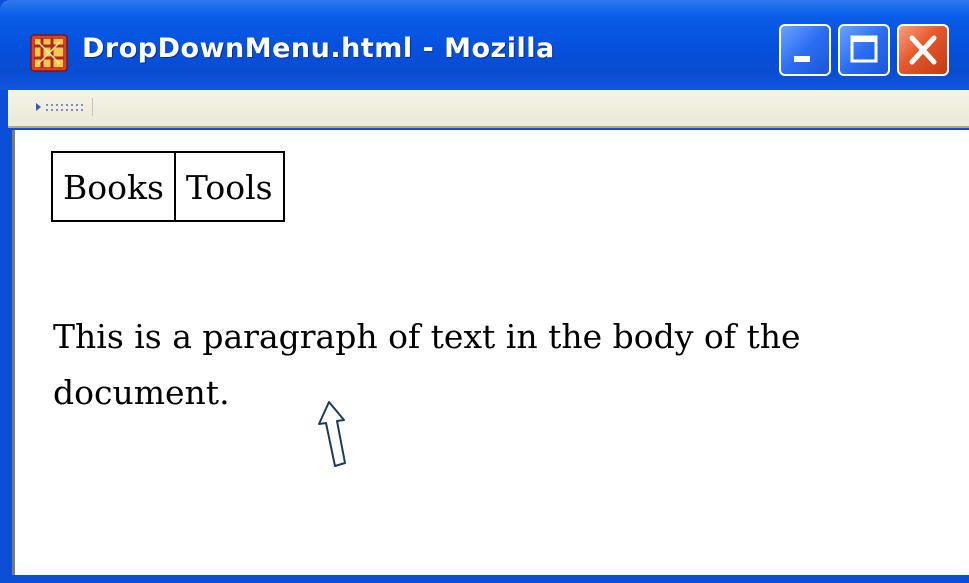 The width and height of the screenshot is (969, 583). Describe the element at coordinates (802, 59) in the screenshot. I see `minimize-icon` at that location.